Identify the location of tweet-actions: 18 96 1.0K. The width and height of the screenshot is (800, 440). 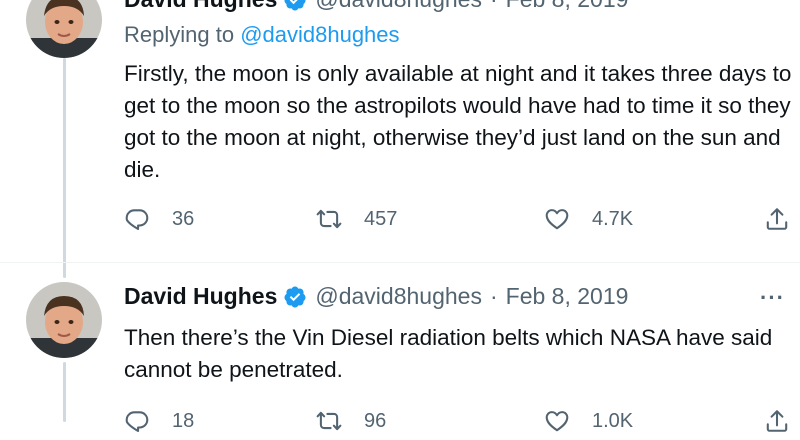
(460, 424).